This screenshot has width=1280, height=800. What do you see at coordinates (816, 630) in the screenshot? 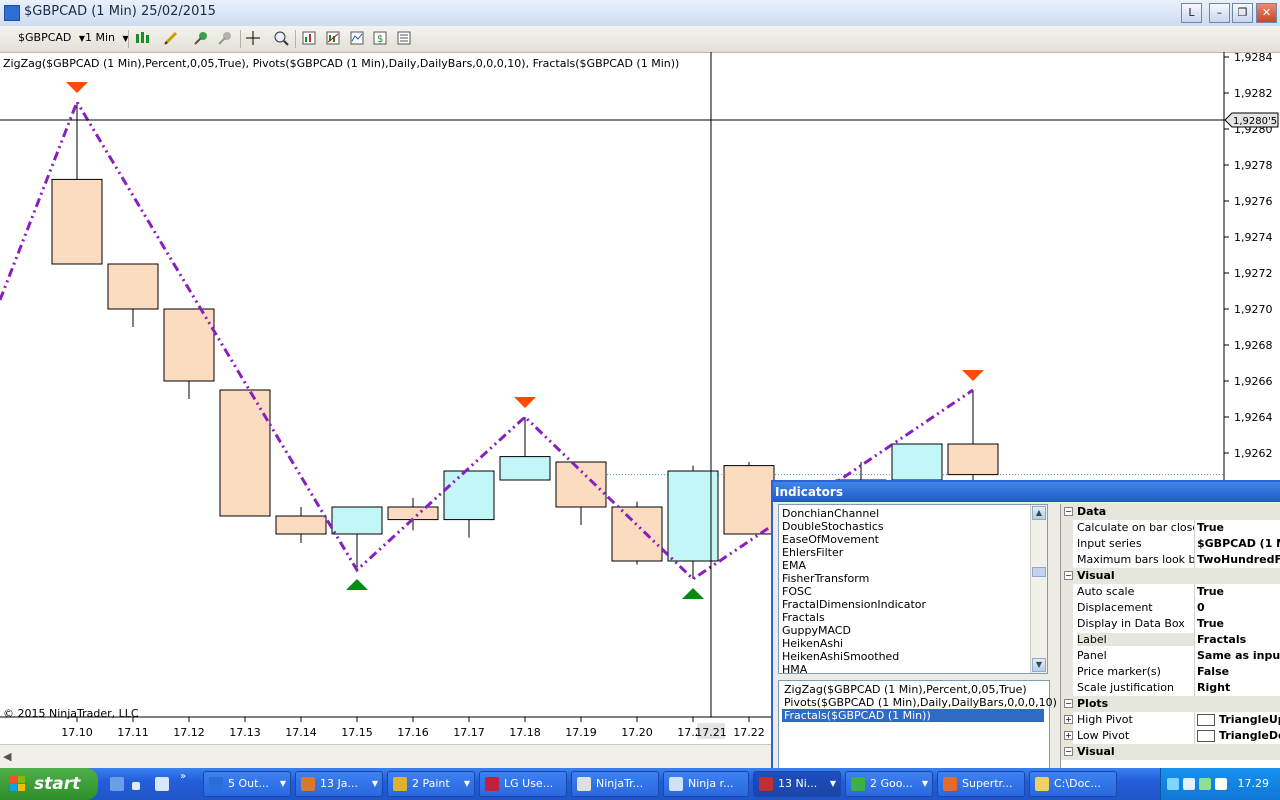
I see `available-indicator-item: GuppyMACD` at bounding box center [816, 630].